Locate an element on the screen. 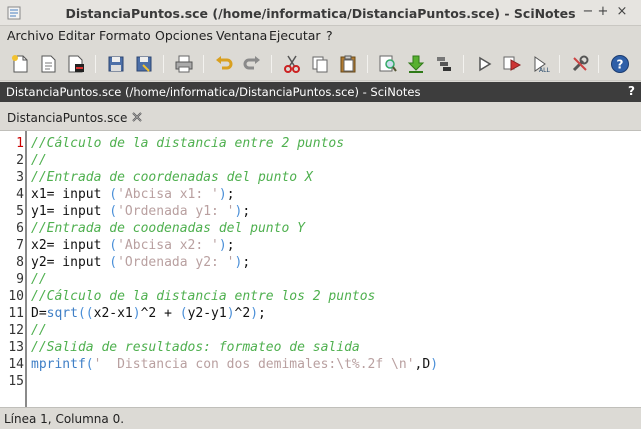  line-number: 11 is located at coordinates (16, 313).